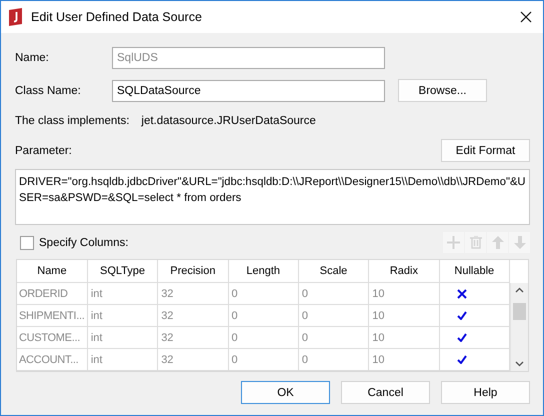  What do you see at coordinates (520, 242) in the screenshot?
I see `down-arrow-icon` at bounding box center [520, 242].